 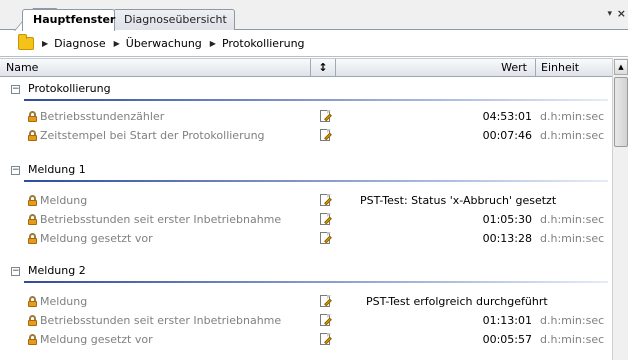 I want to click on sort-icon: ↕, so click(x=323, y=68).